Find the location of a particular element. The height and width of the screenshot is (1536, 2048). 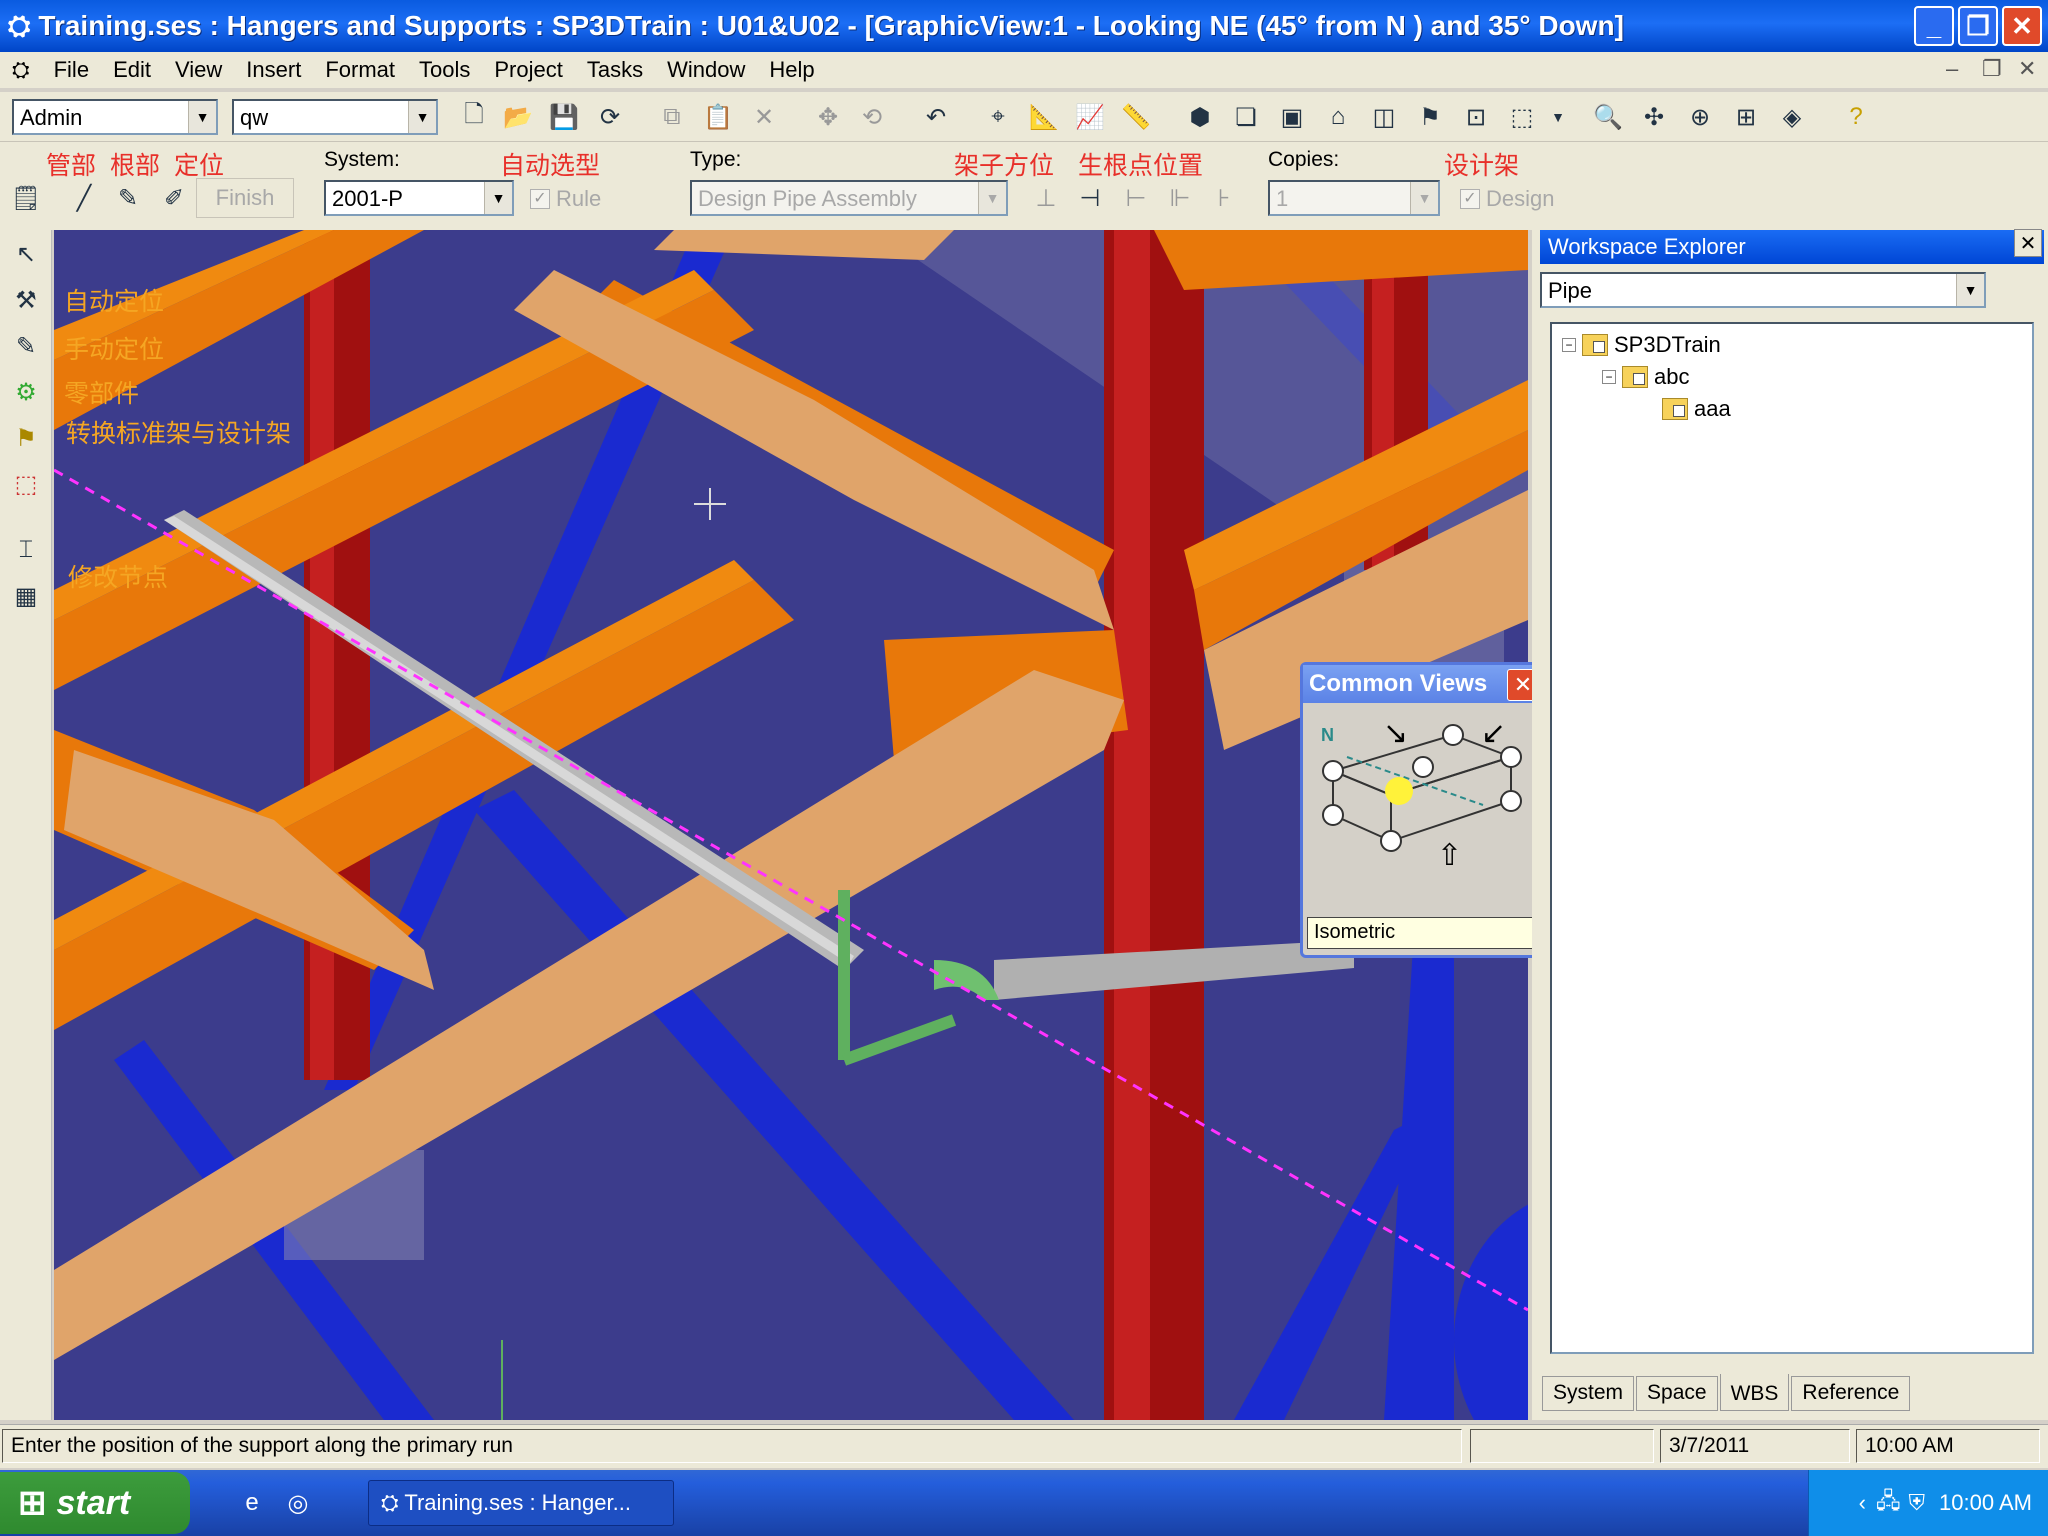

save-icon: 💾 is located at coordinates (564, 117).